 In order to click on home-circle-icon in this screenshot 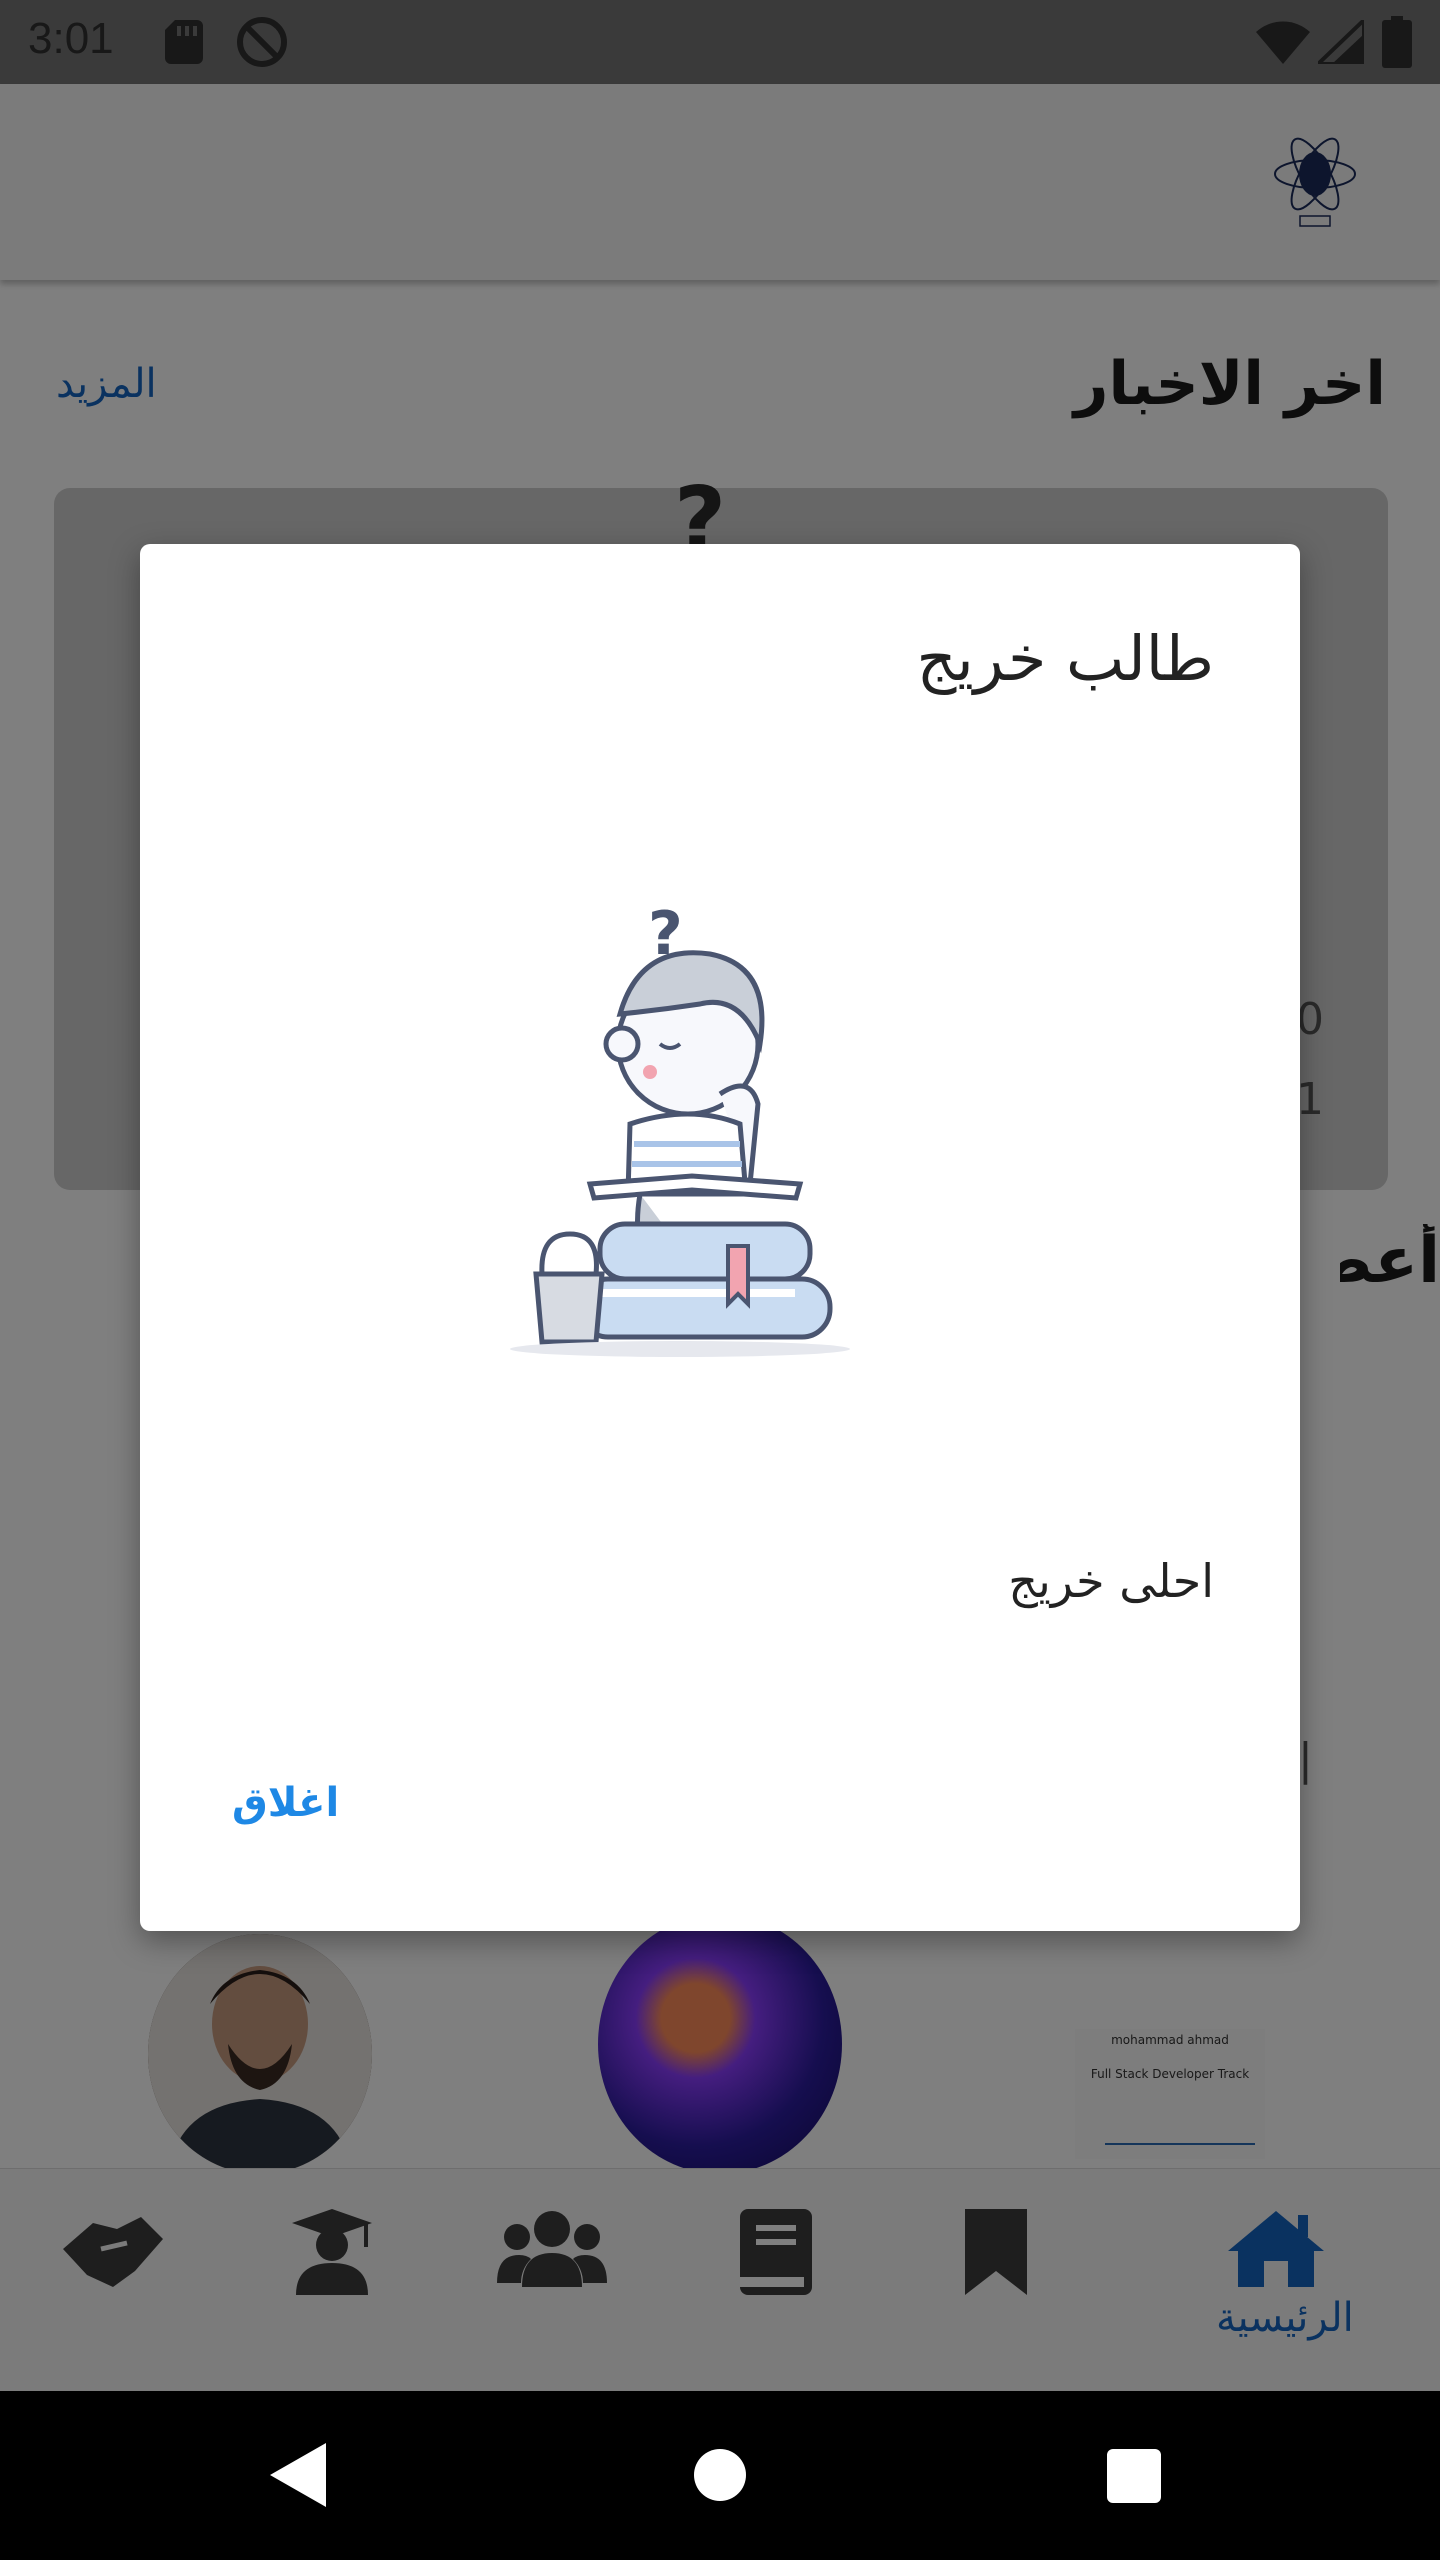, I will do `click(720, 2475)`.